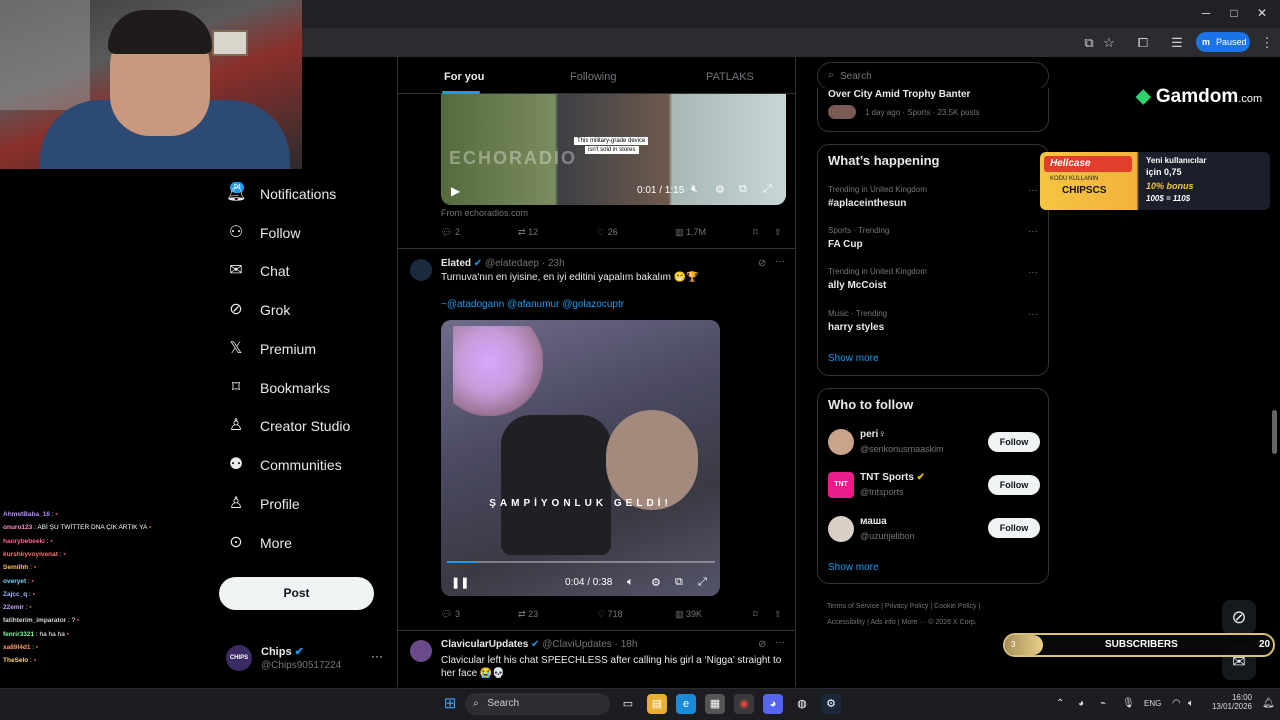 This screenshot has height=720, width=1280. I want to click on tray-chevron-icon: ⌃, so click(1060, 703).